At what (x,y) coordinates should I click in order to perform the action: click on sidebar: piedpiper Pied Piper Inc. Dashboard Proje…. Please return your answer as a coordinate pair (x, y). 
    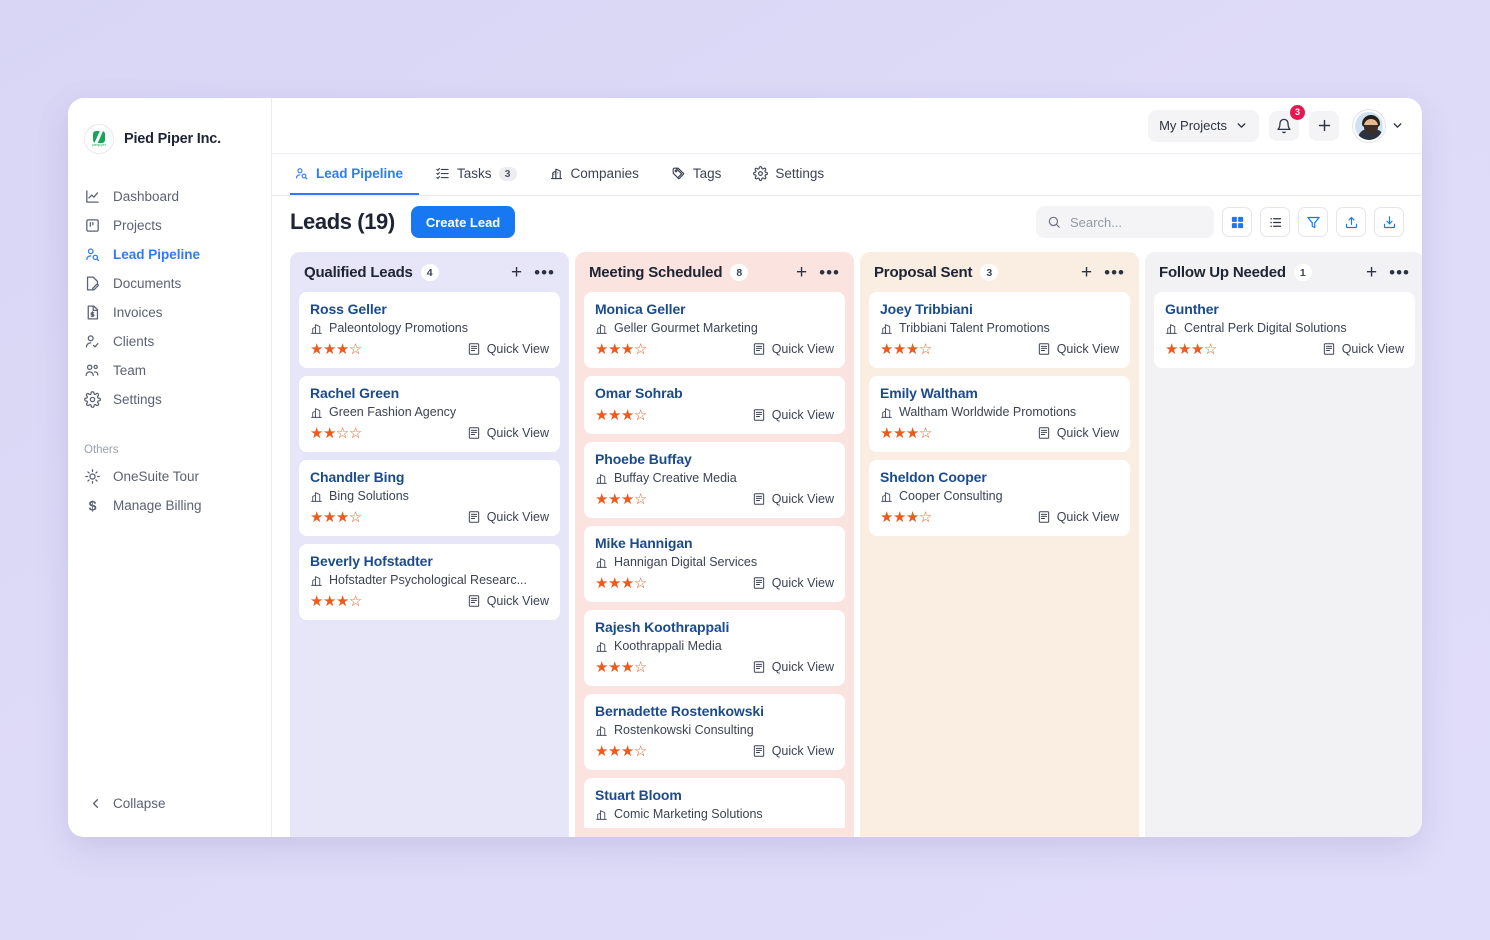
    Looking at the image, I should click on (170, 467).